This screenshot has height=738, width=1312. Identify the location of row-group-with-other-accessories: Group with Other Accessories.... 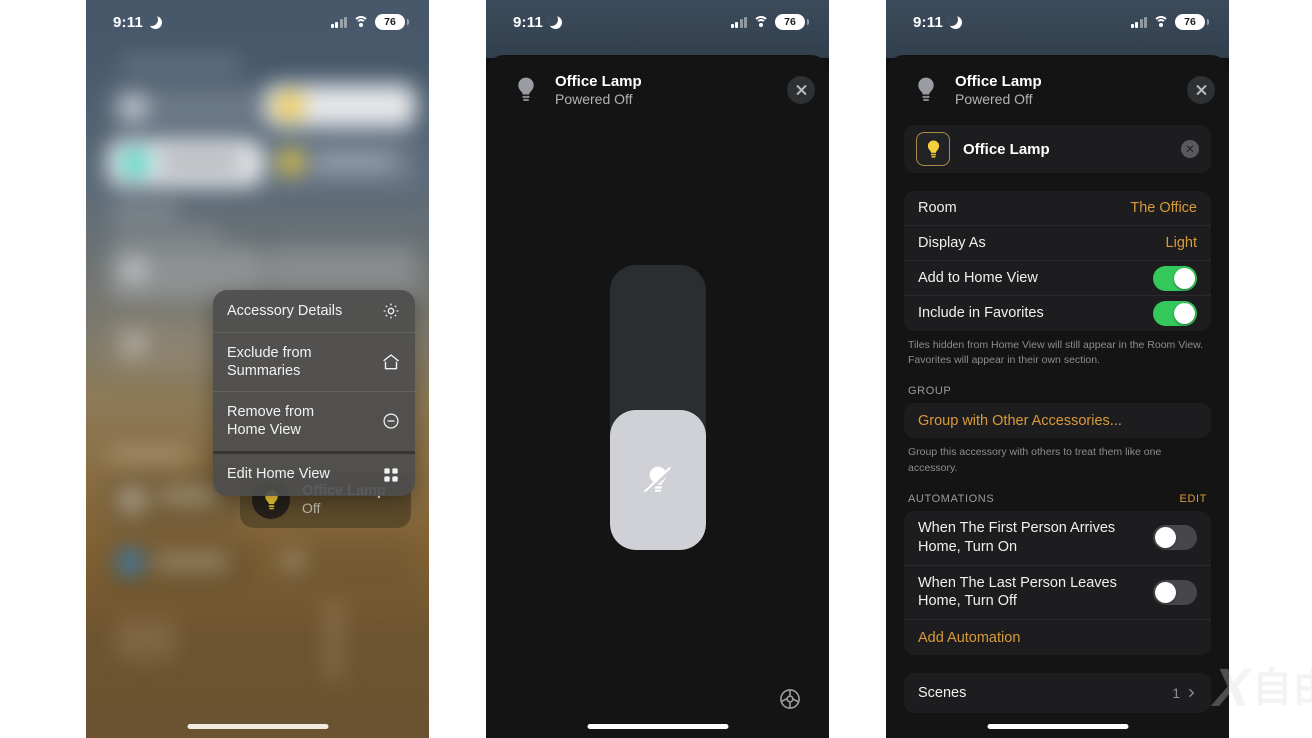
(1057, 420).